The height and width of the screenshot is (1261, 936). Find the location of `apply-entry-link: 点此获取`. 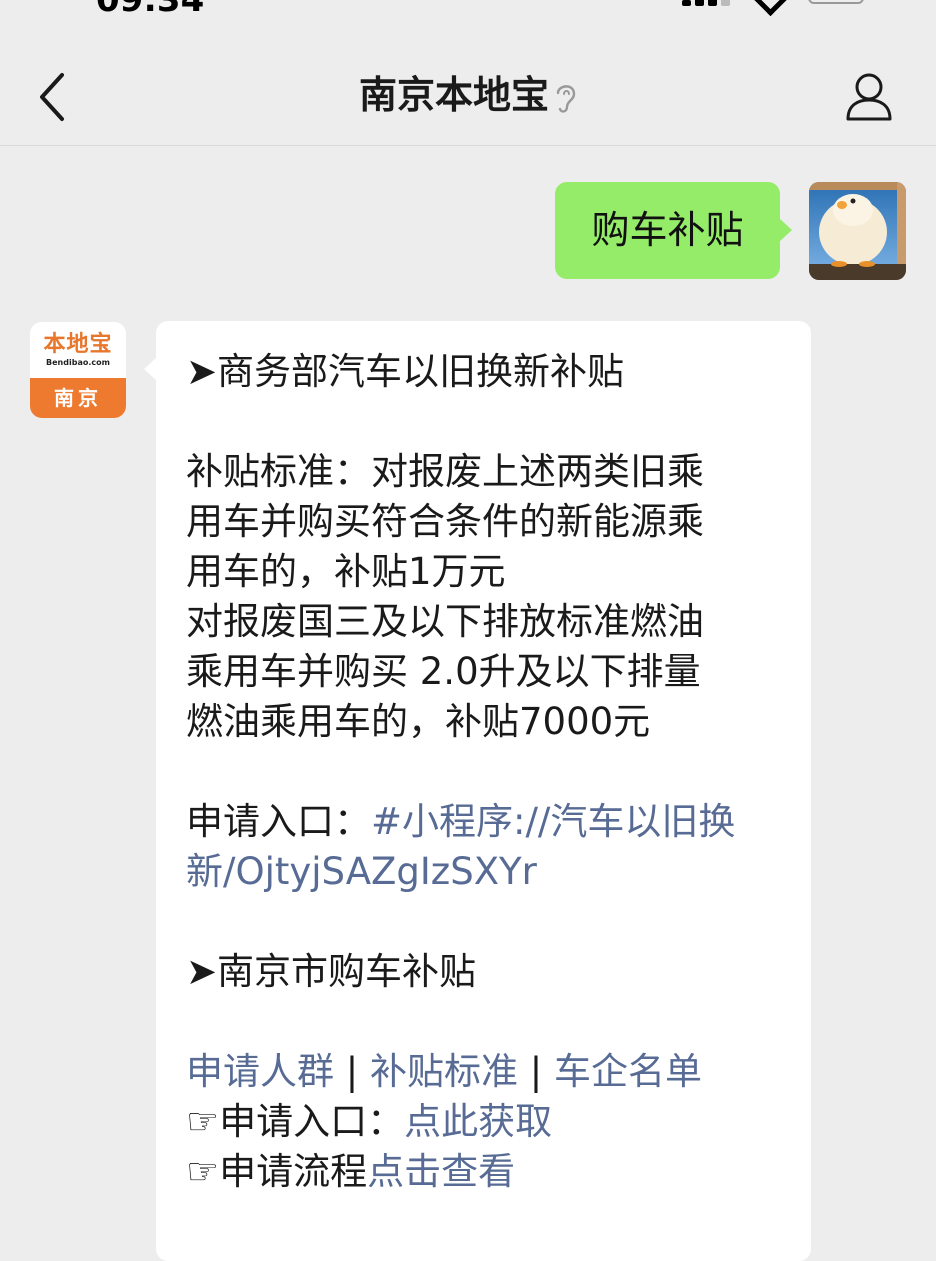

apply-entry-link: 点此获取 is located at coordinates (478, 1121).